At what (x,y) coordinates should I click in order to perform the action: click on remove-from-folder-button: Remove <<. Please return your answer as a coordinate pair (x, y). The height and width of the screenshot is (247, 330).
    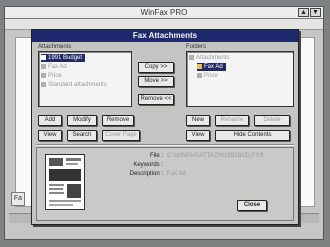
    Looking at the image, I should click on (156, 99).